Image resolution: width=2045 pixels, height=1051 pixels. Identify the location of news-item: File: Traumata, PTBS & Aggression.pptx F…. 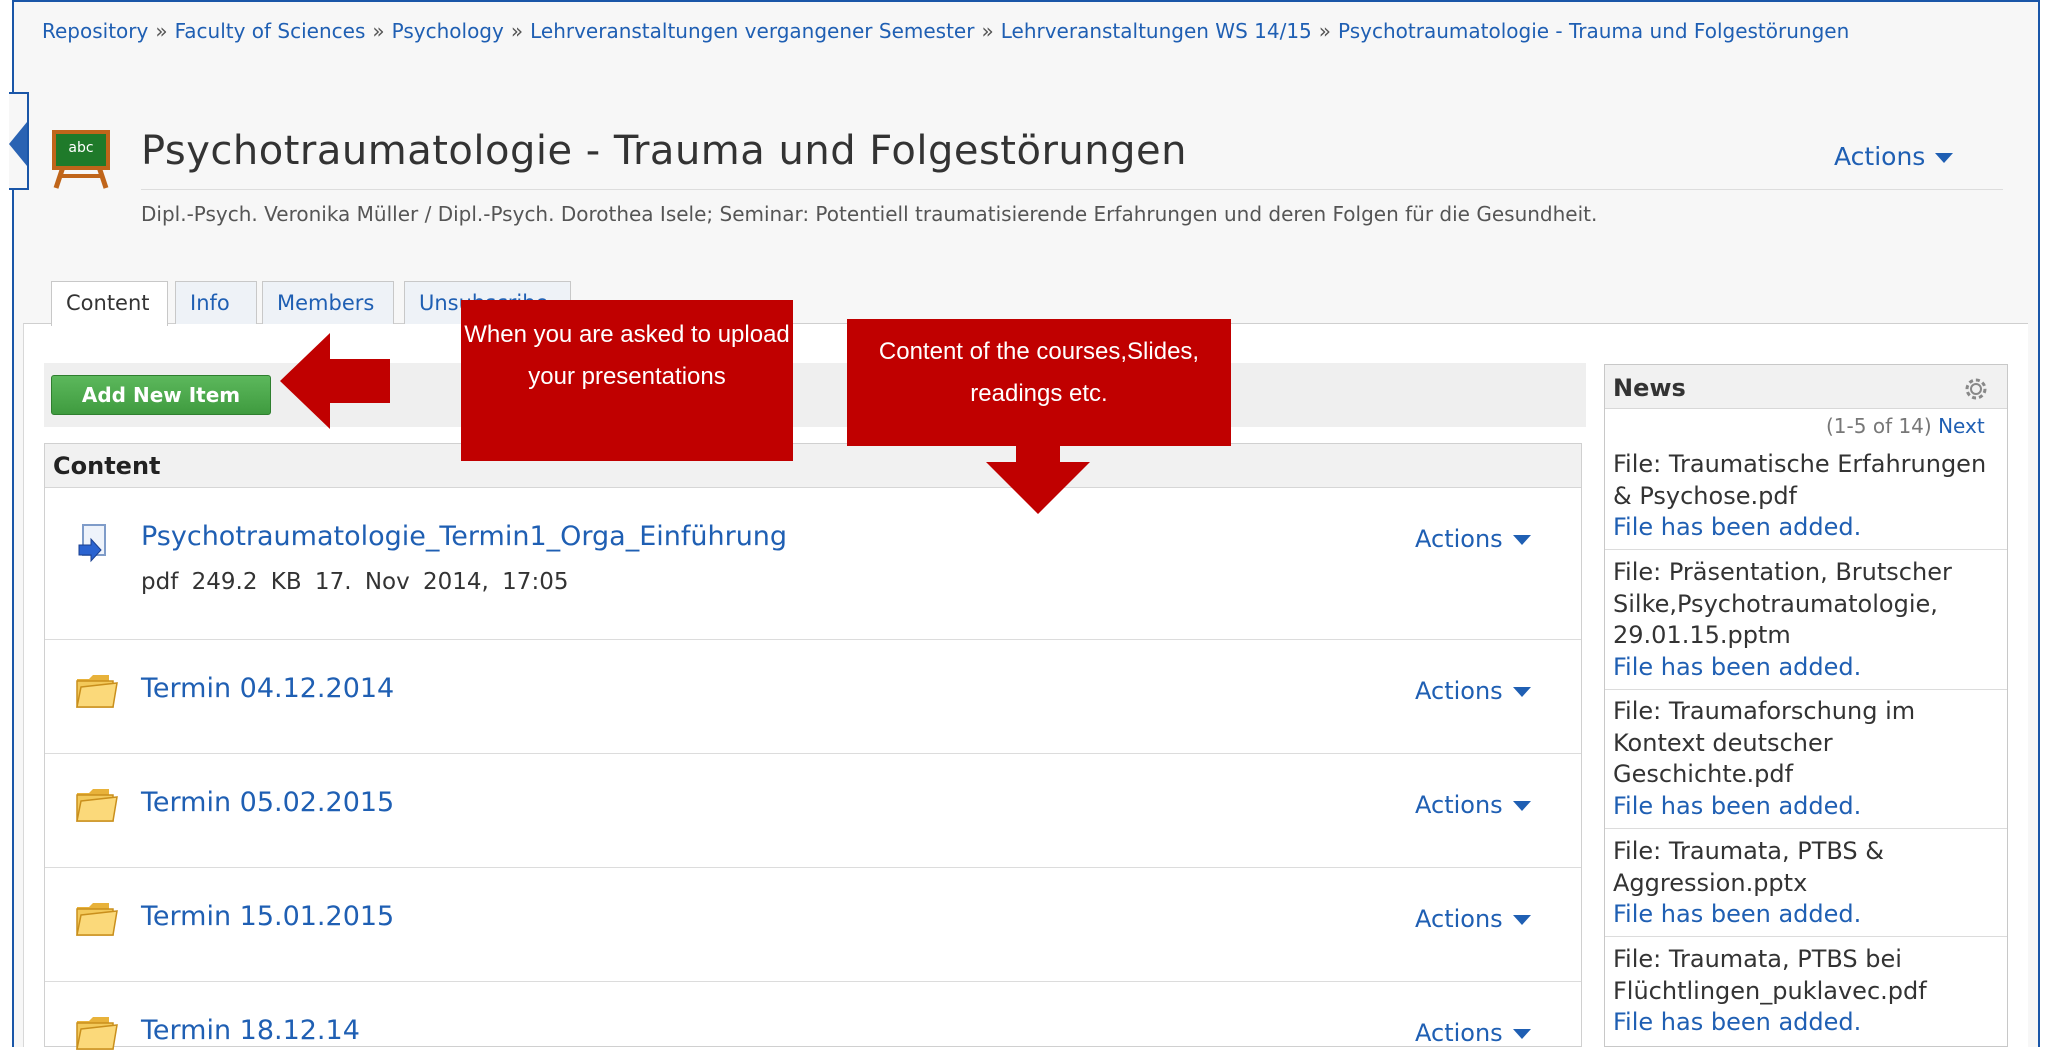
(1806, 886).